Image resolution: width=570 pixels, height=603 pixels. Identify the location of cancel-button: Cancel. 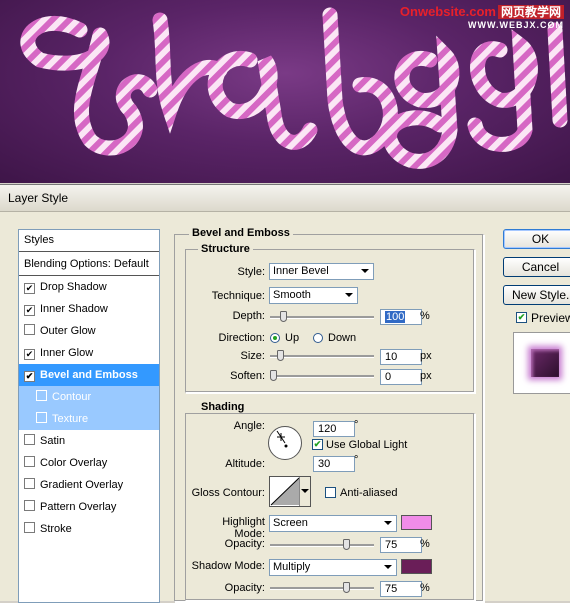
(536, 267).